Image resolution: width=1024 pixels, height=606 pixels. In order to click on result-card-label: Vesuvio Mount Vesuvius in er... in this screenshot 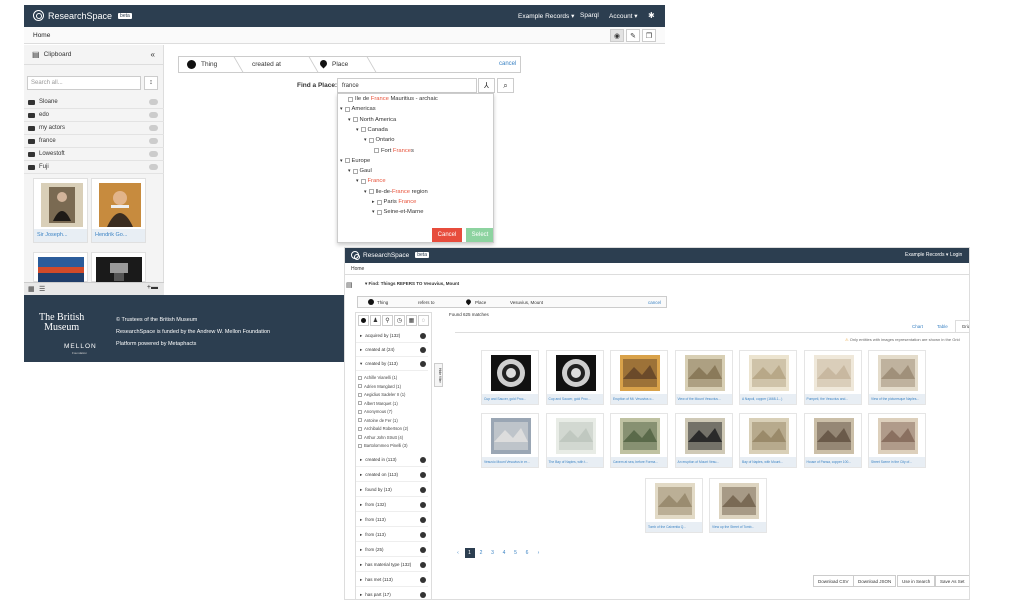, I will do `click(510, 462)`.